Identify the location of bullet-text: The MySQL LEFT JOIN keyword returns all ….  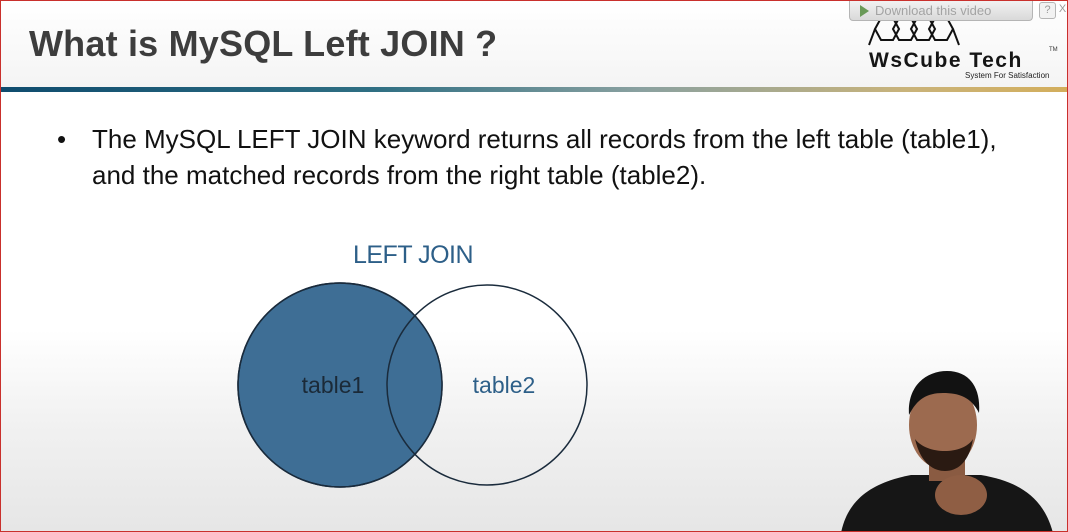
(544, 157).